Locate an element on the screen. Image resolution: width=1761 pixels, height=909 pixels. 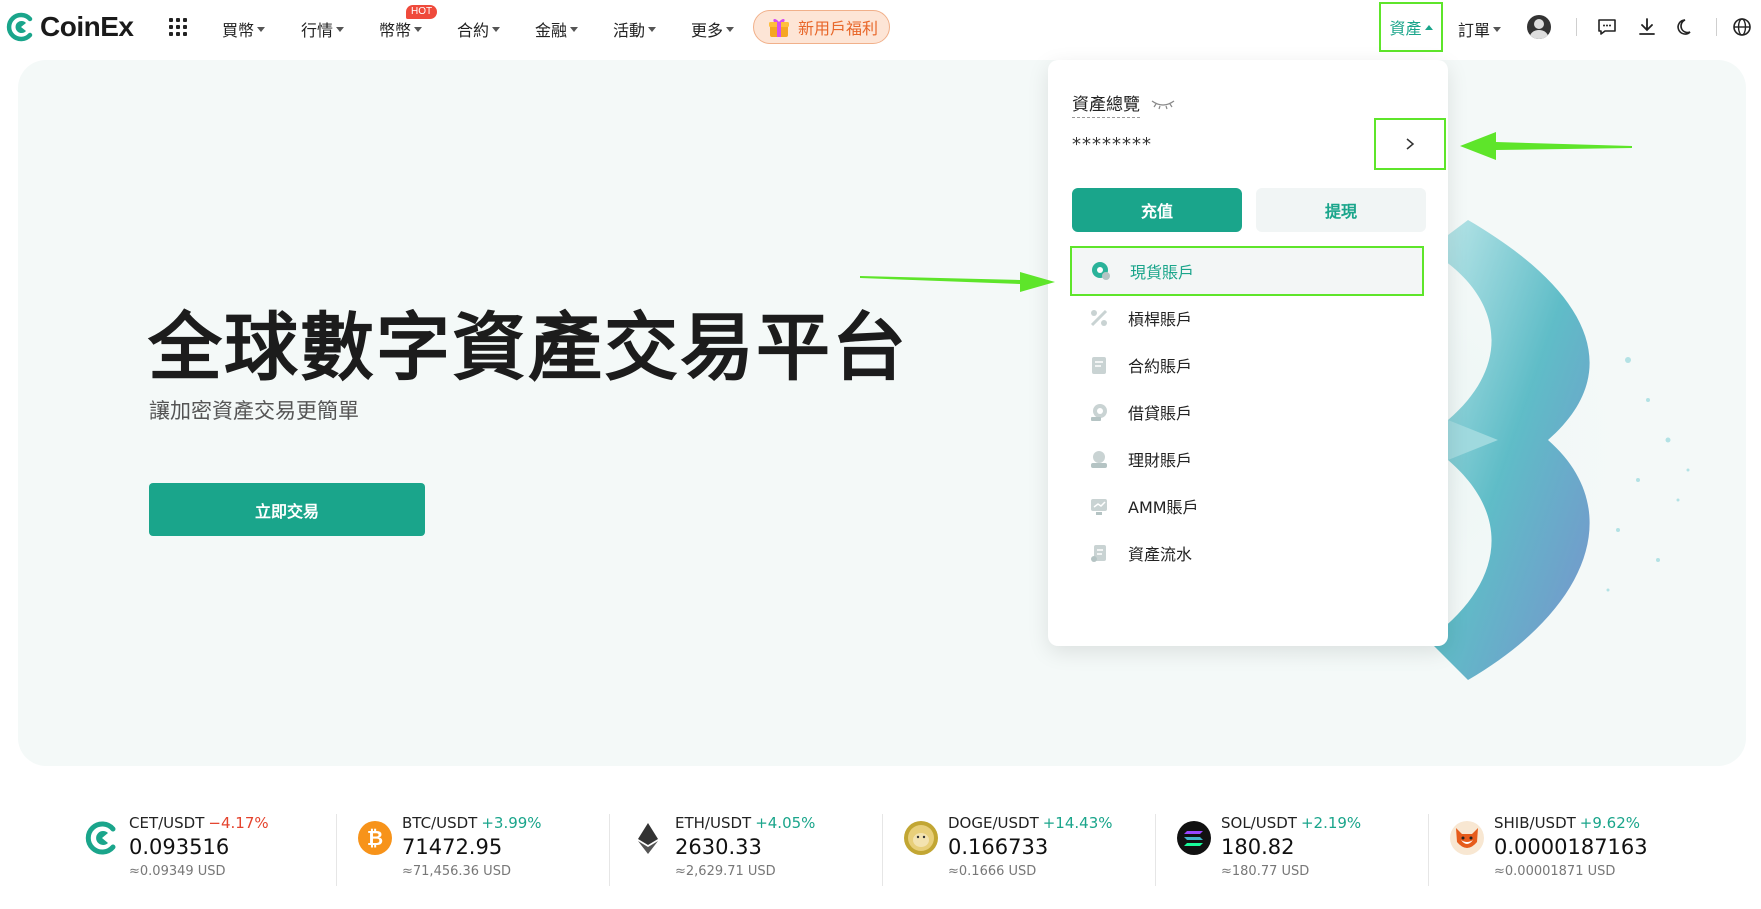
menu-item-asset-history: 資產流水 is located at coordinates (1247, 553).